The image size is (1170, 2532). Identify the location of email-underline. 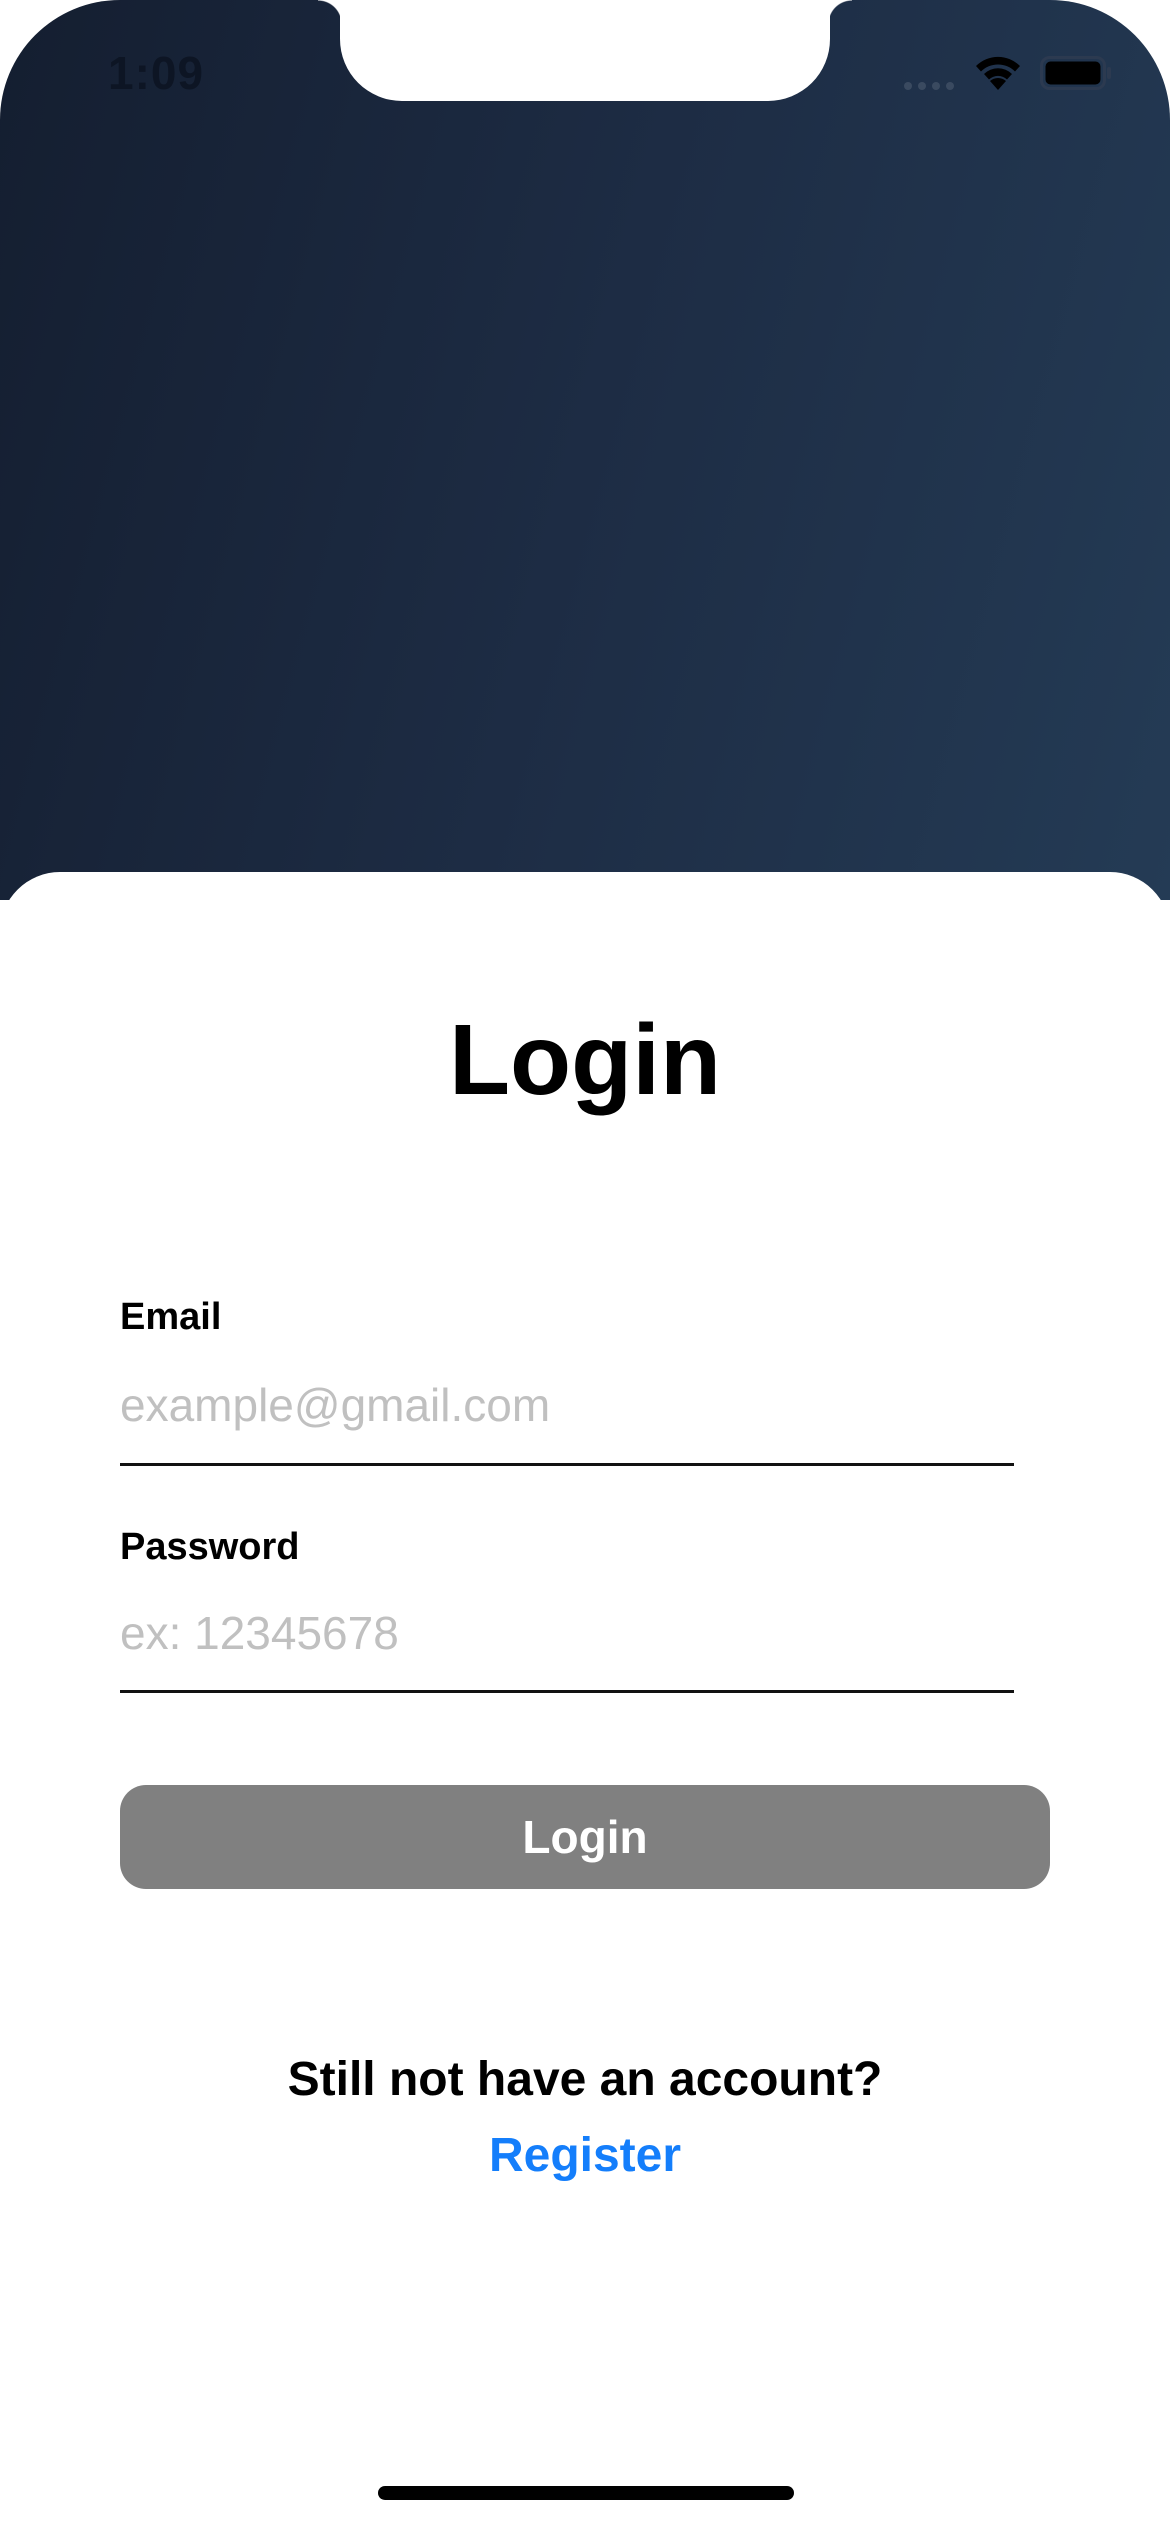
(567, 1464).